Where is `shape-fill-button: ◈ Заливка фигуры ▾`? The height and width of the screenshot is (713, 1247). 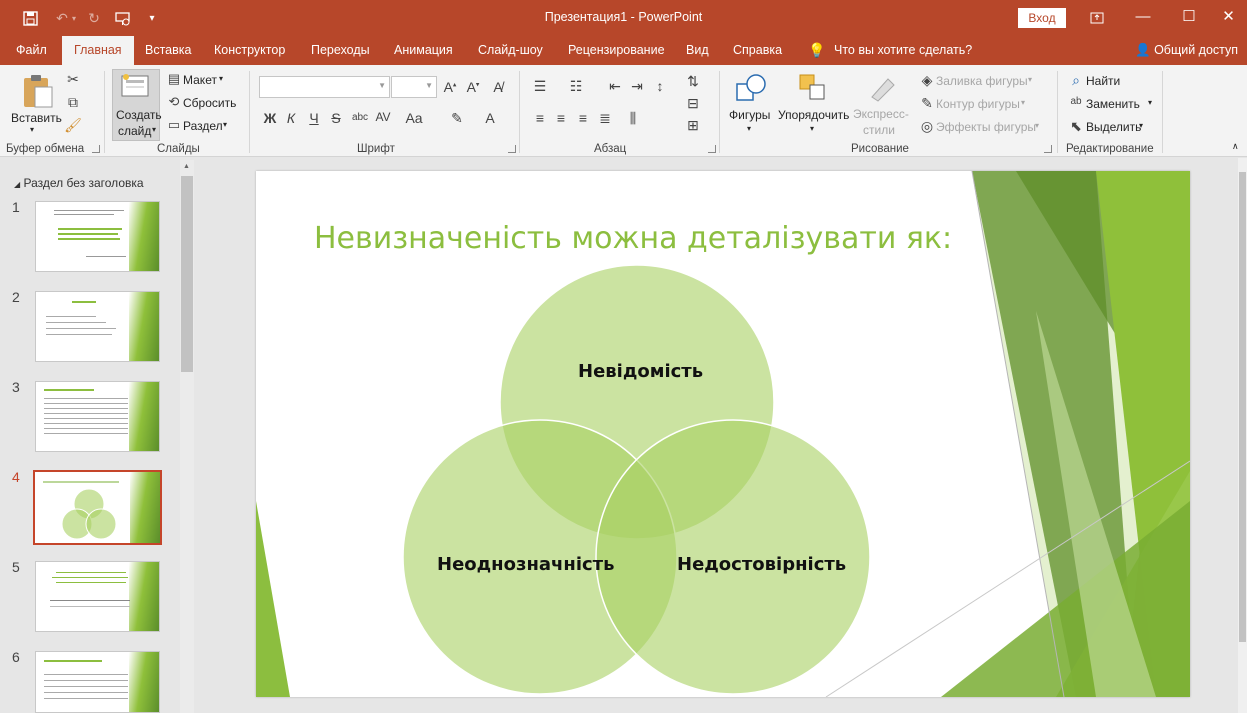 shape-fill-button: ◈ Заливка фигуры ▾ is located at coordinates (978, 81).